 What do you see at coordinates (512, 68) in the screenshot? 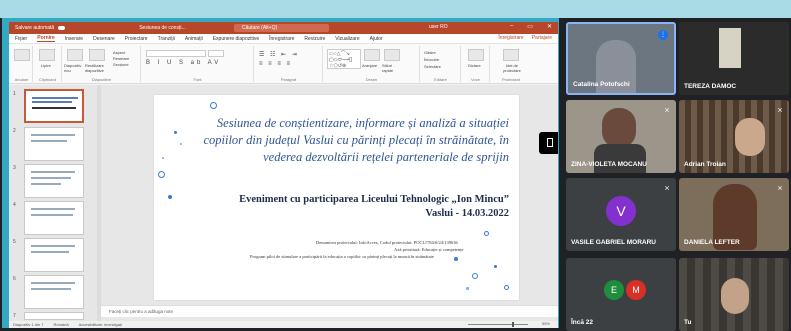
I see `designer-label: Idei de proiectare` at bounding box center [512, 68].